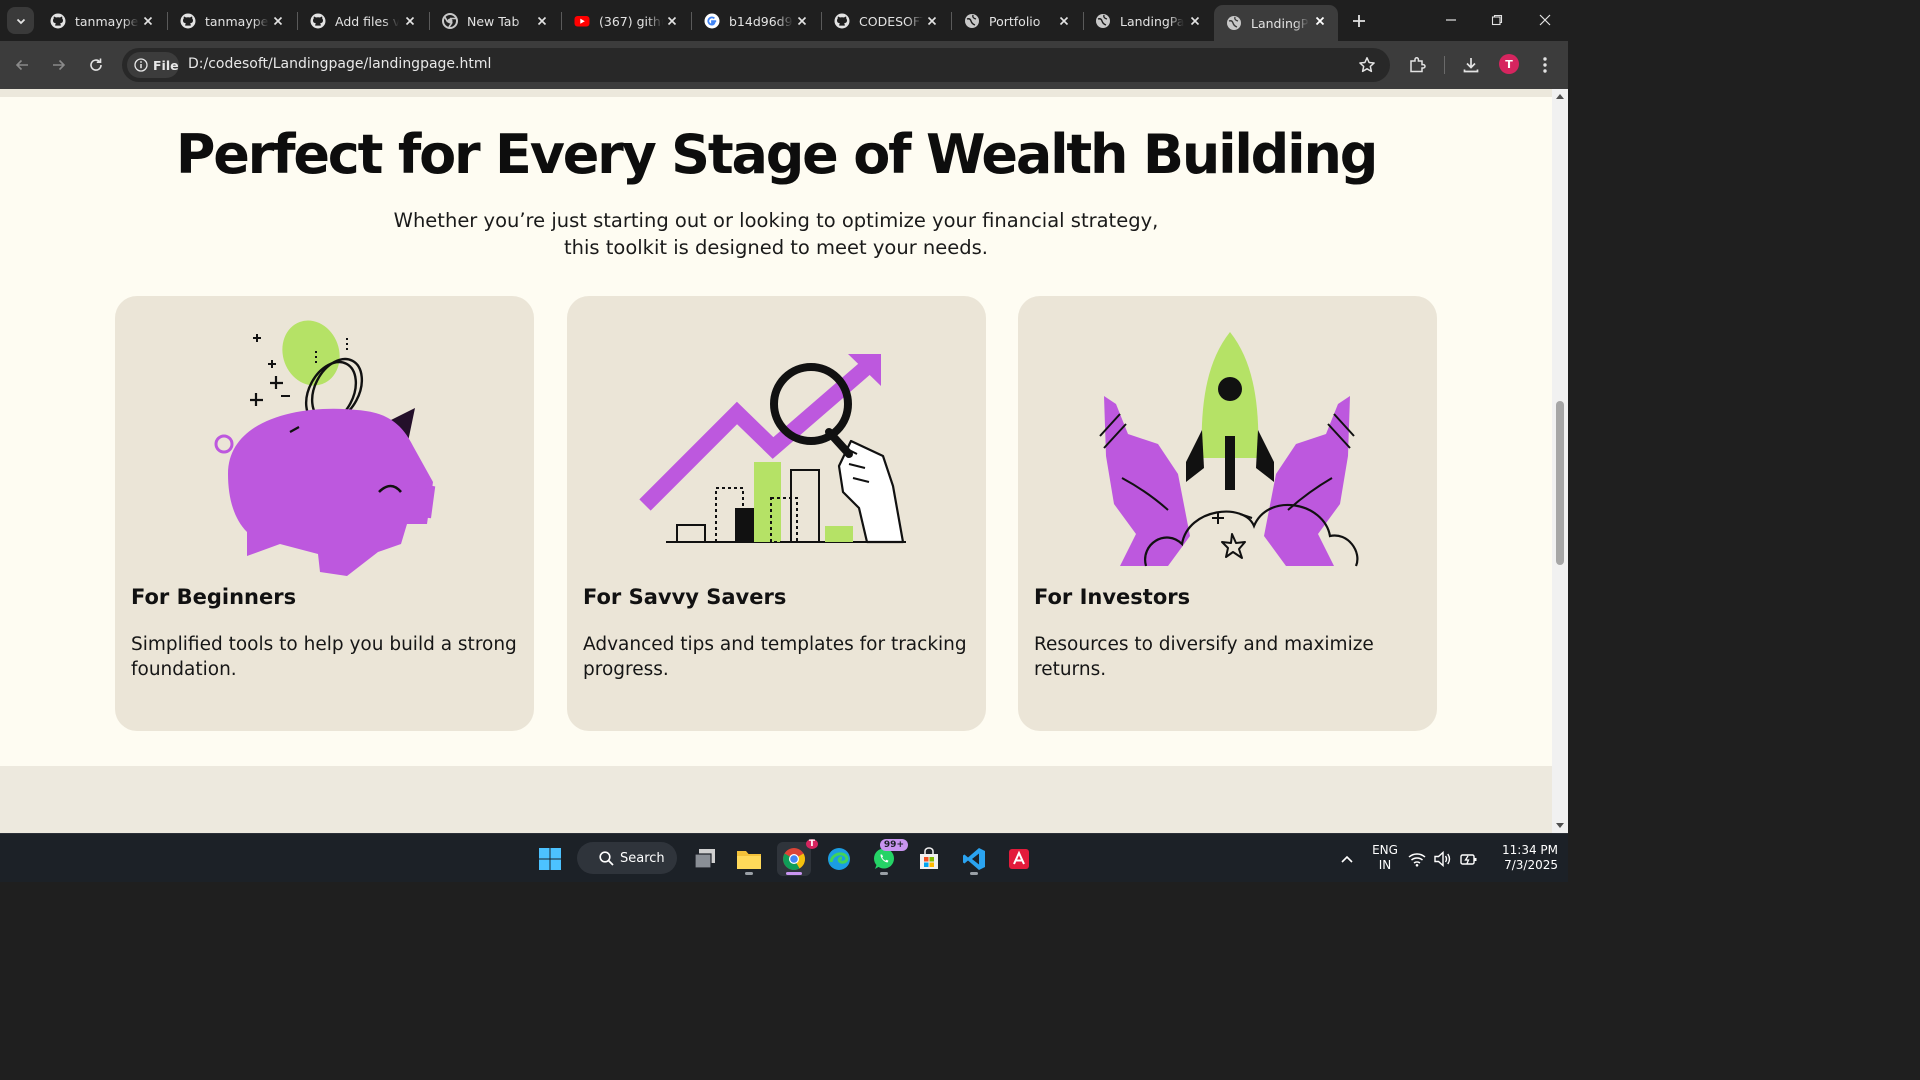 This screenshot has height=1080, width=1920. Describe the element at coordinates (166, 65) in the screenshot. I see `site-scheme-label: File` at that location.